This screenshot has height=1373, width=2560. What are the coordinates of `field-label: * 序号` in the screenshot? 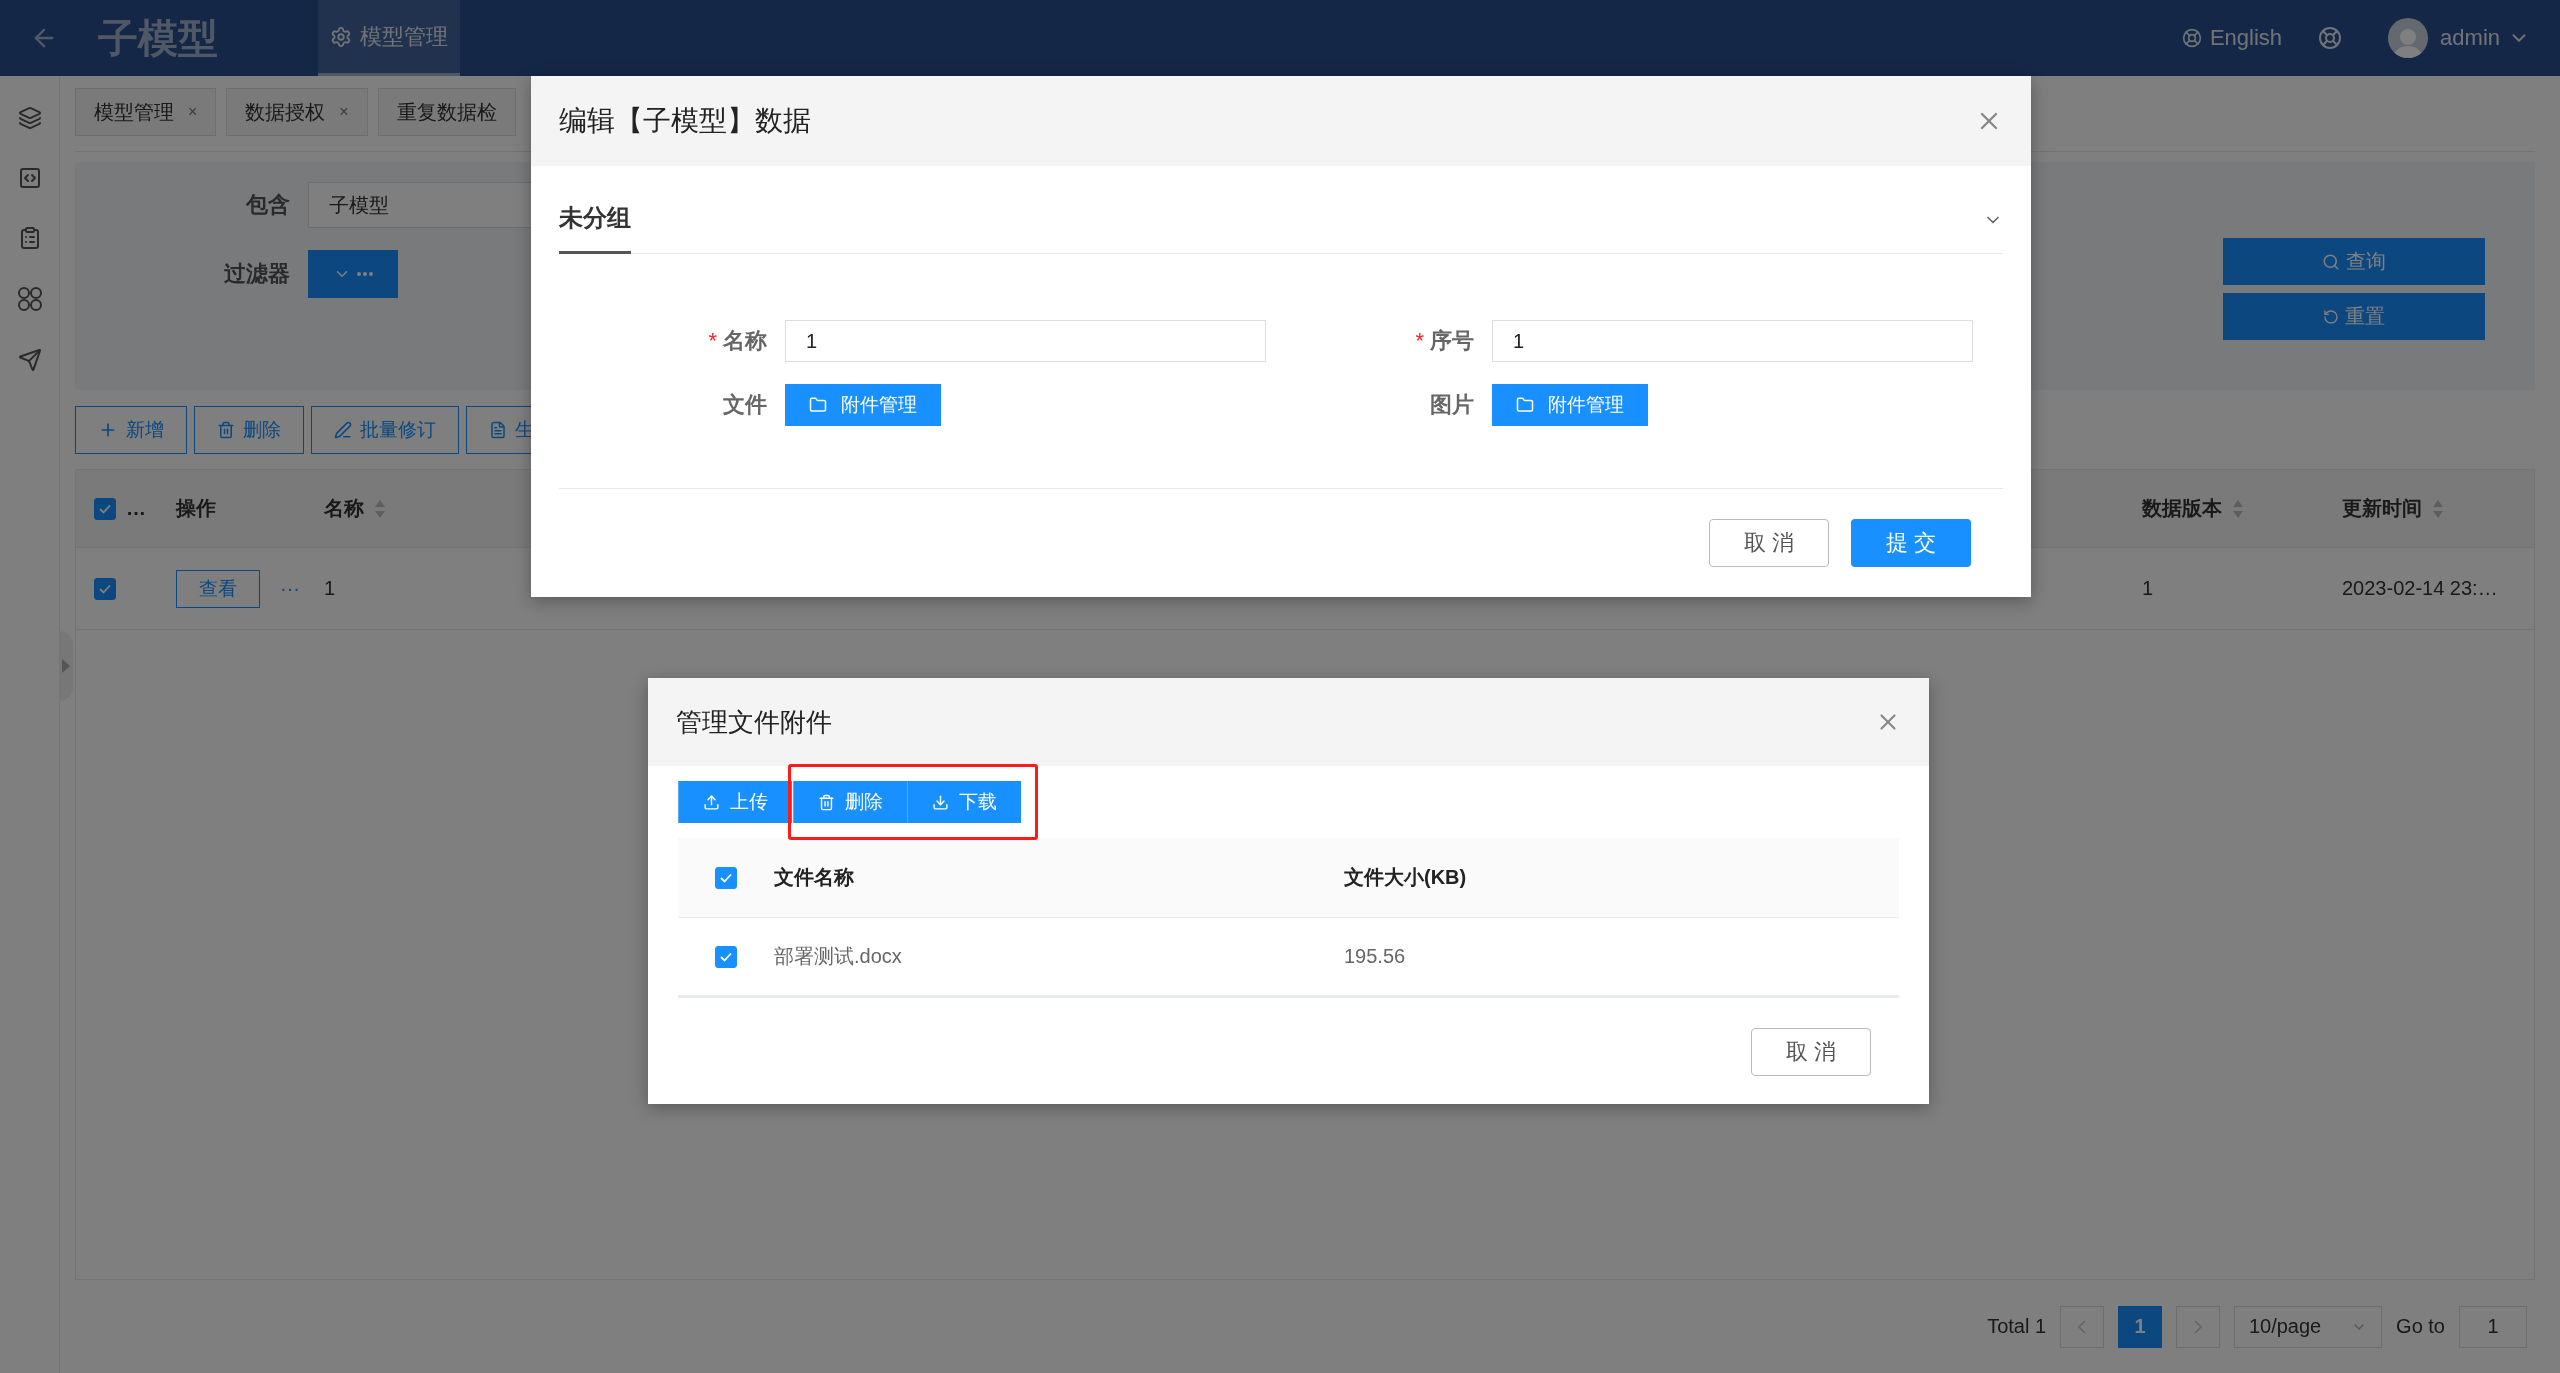 It's located at (1444, 341).